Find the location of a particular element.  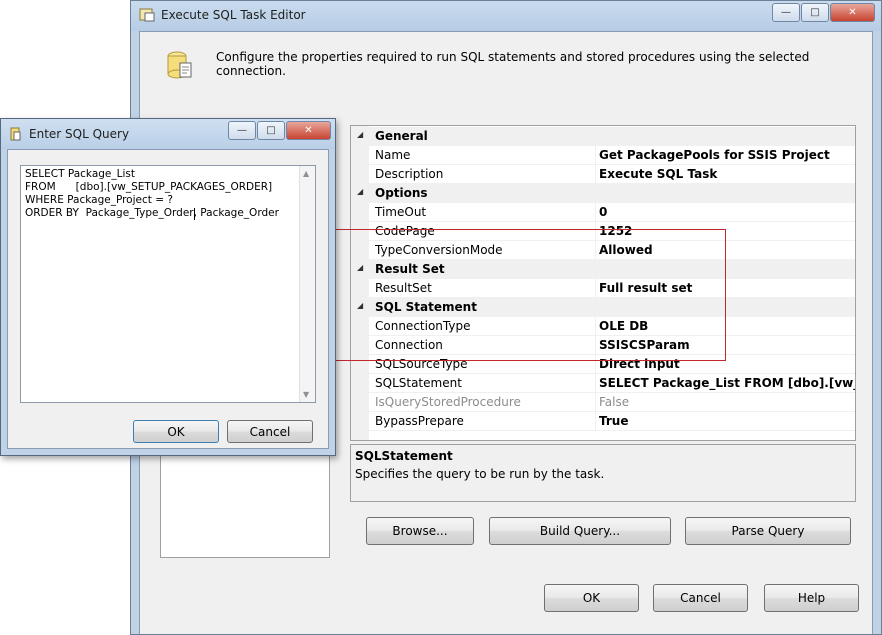

property-row: SQLSourceType Direct input is located at coordinates (603, 364).